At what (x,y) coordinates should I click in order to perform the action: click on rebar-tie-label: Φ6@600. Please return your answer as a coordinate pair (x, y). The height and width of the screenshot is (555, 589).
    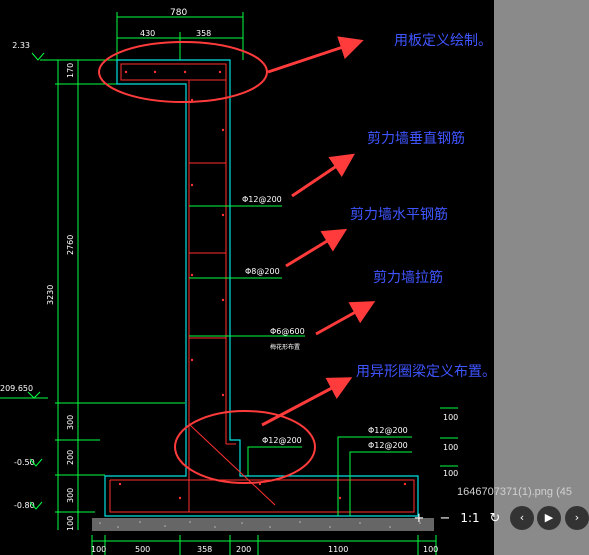
    Looking at the image, I should click on (287, 331).